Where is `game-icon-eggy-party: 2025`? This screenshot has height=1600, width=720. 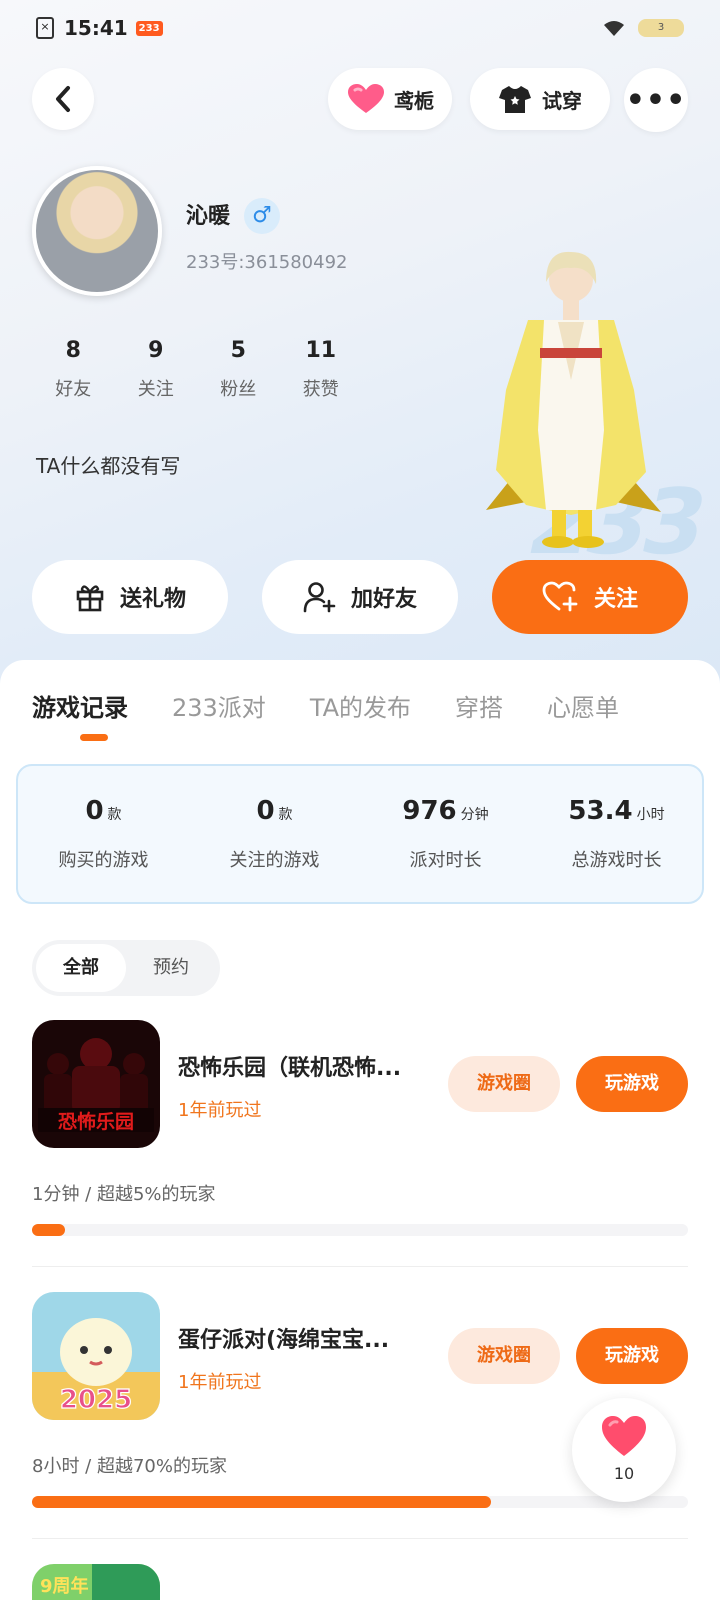 game-icon-eggy-party: 2025 is located at coordinates (96, 1356).